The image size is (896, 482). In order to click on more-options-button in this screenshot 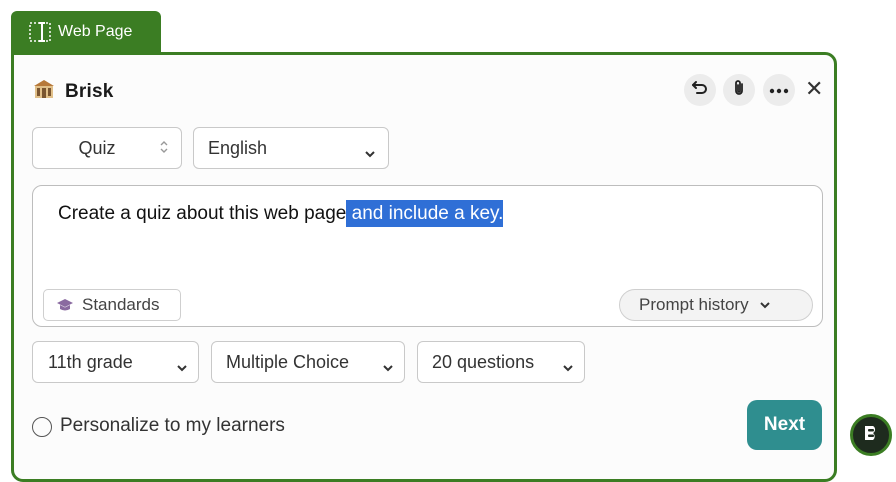, I will do `click(779, 90)`.